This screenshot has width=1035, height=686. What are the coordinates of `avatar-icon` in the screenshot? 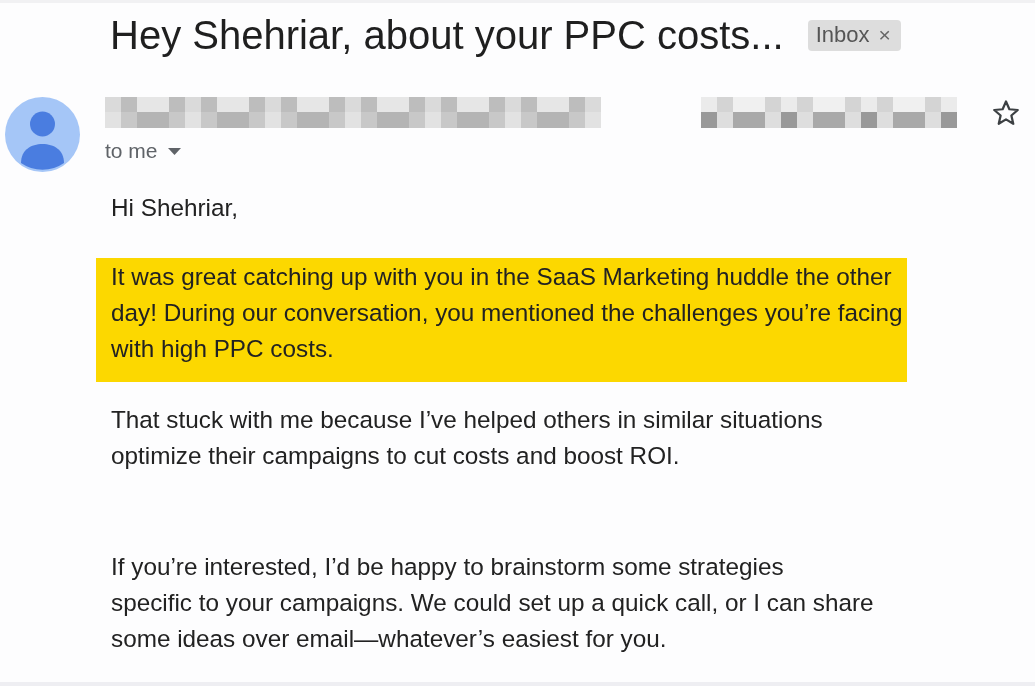 It's located at (42, 134).